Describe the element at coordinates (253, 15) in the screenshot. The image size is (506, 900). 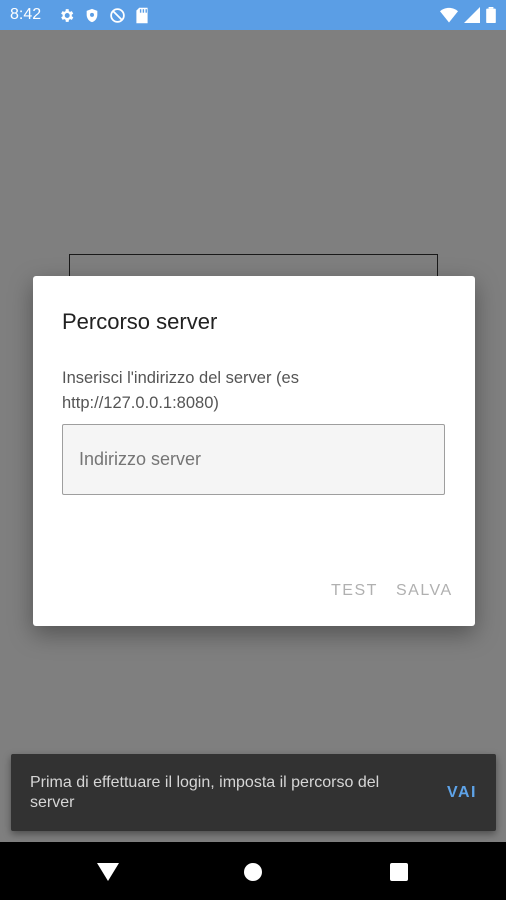
I see `status-bar: 8:42` at that location.